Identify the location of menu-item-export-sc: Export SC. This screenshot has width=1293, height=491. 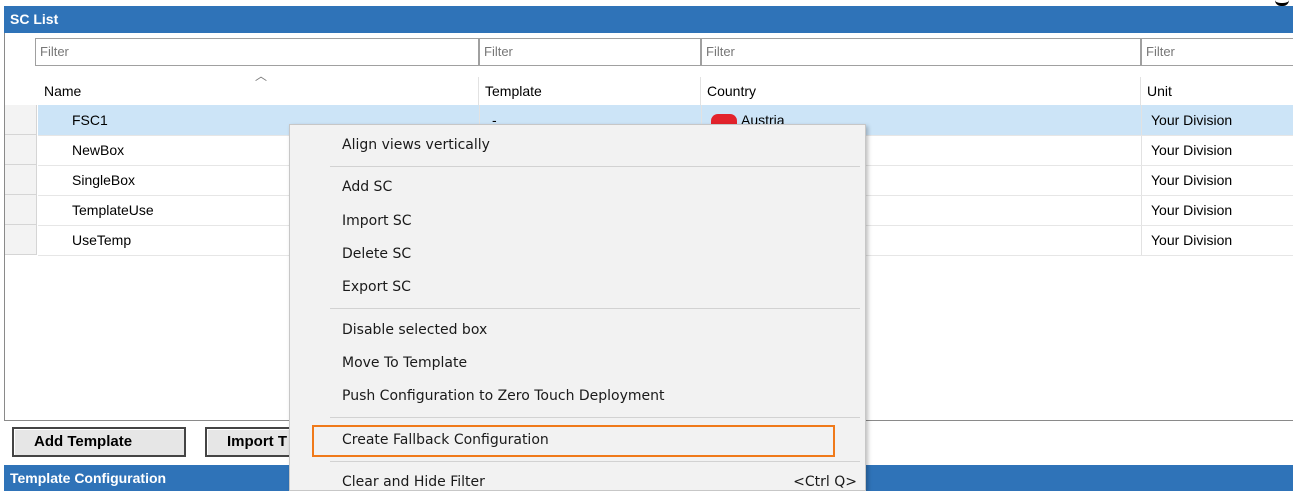
(577, 287).